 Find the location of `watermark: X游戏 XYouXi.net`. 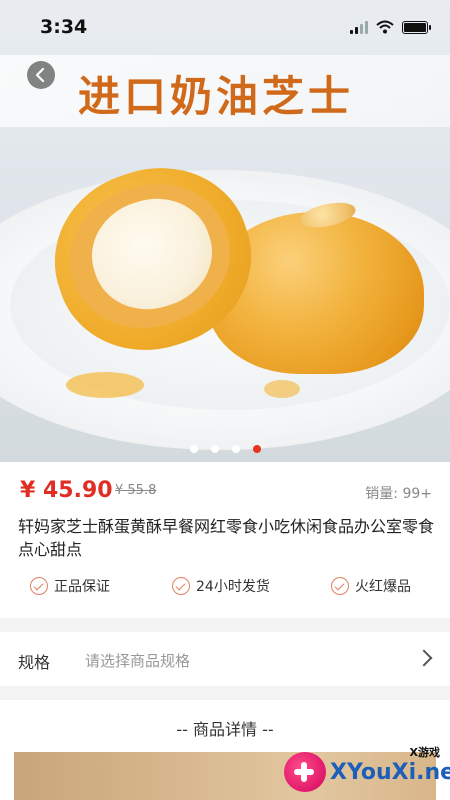

watermark: X游戏 XYouXi.net is located at coordinates (366, 768).